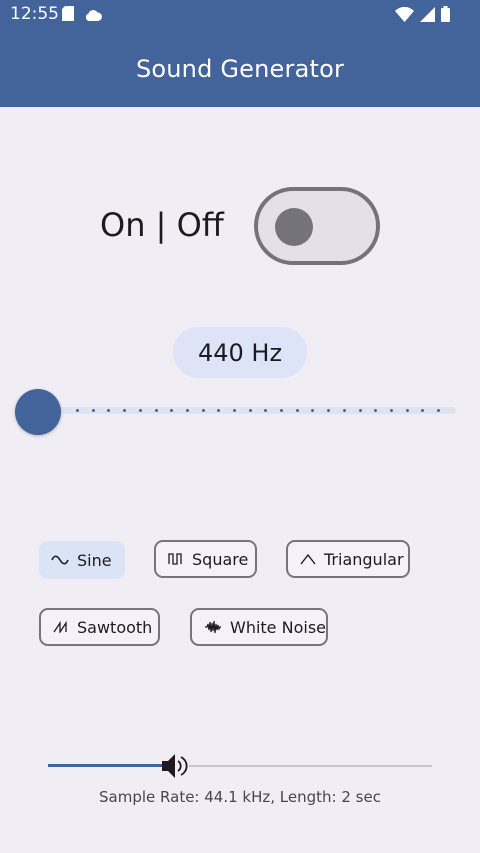  I want to click on status-bar: 12:55, so click(240, 15).